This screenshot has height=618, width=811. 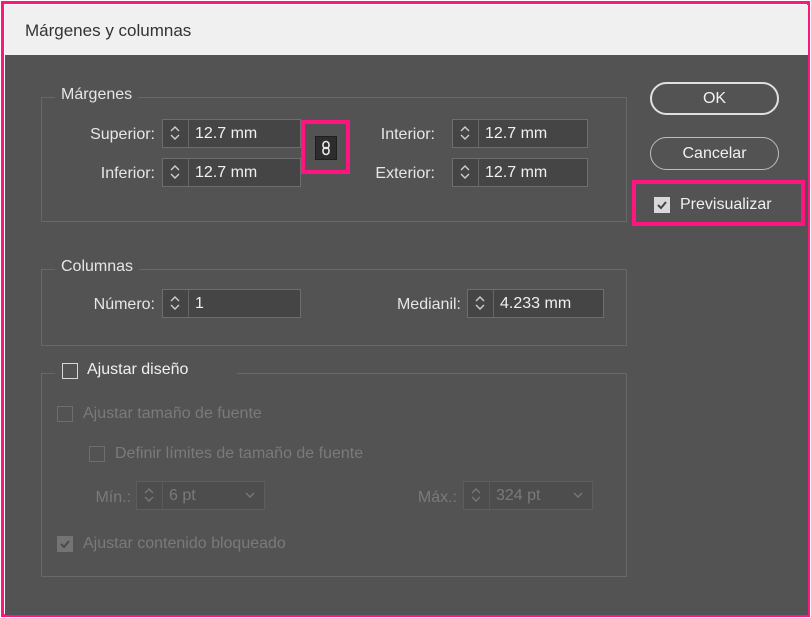 What do you see at coordinates (122, 134) in the screenshot?
I see `superior-label: Superior:` at bounding box center [122, 134].